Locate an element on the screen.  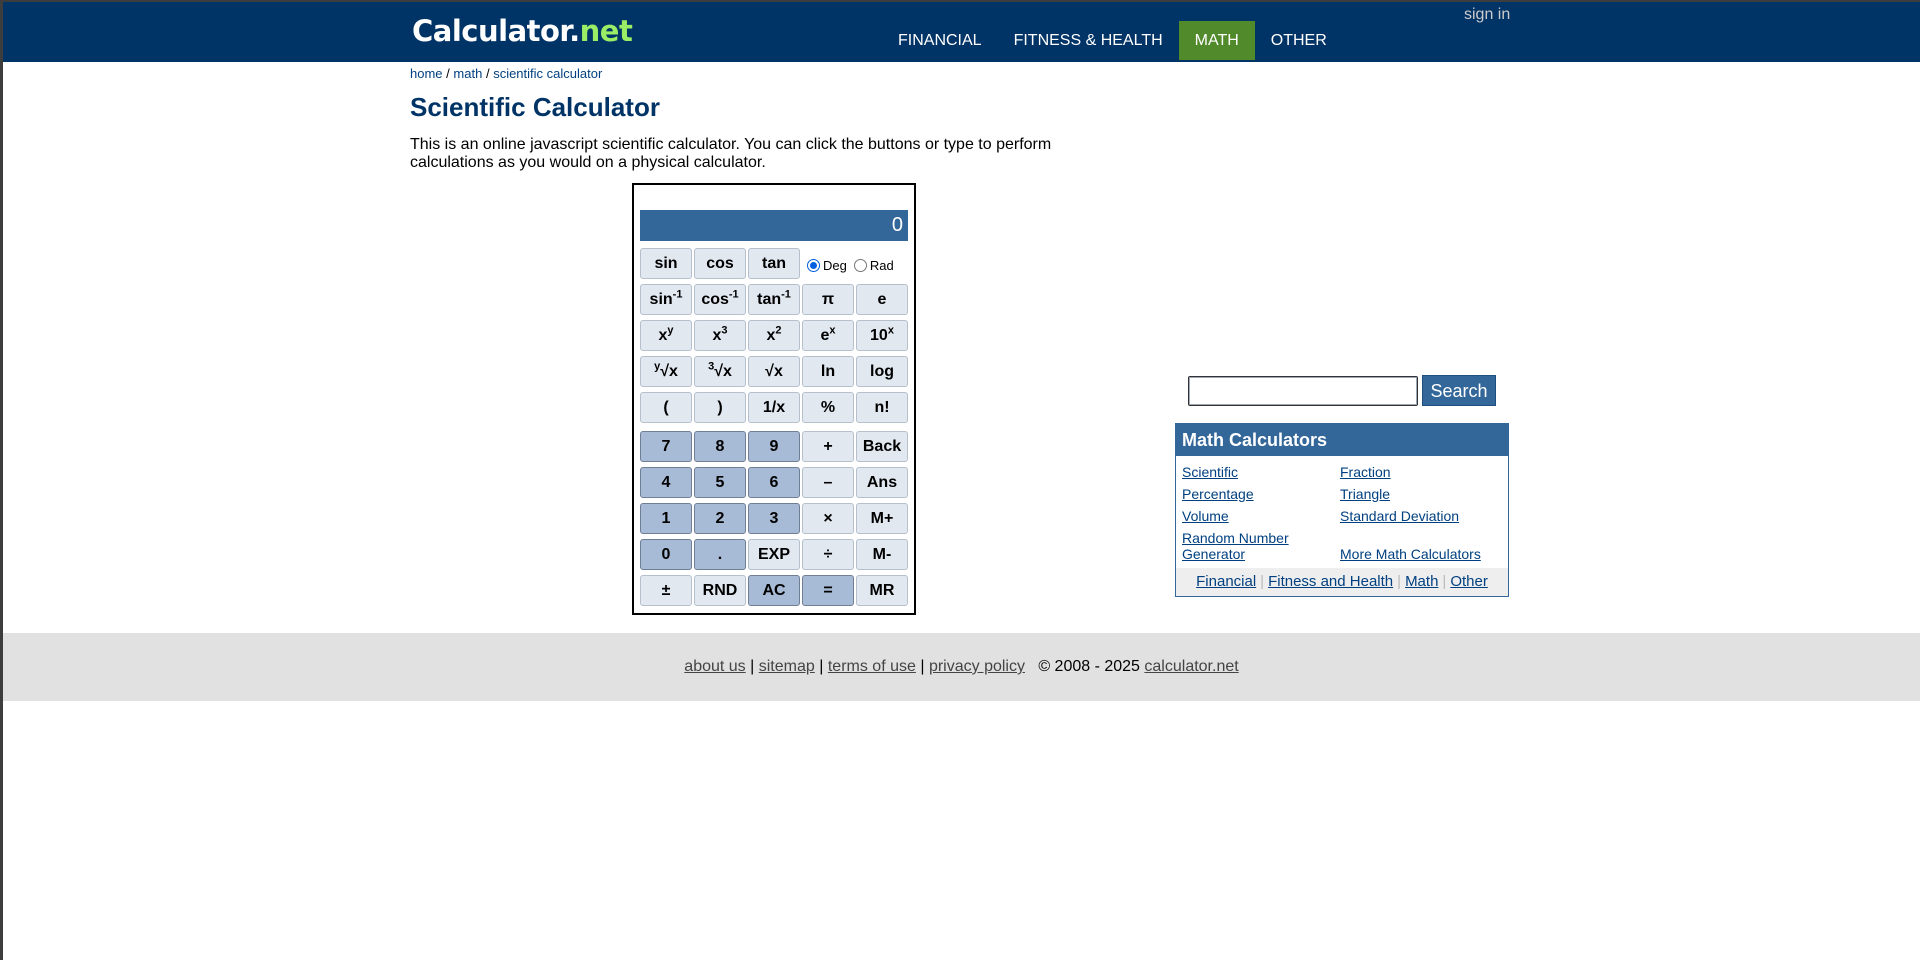
right-paren-key: ) is located at coordinates (720, 407).